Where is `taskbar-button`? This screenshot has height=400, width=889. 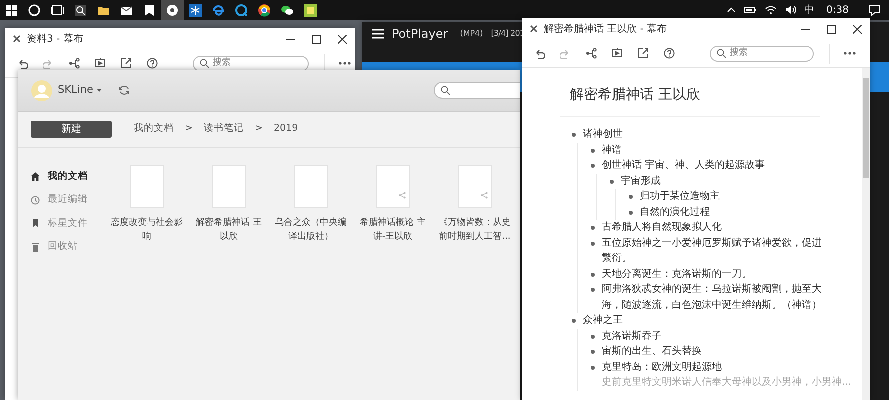
taskbar-button is located at coordinates (172, 10).